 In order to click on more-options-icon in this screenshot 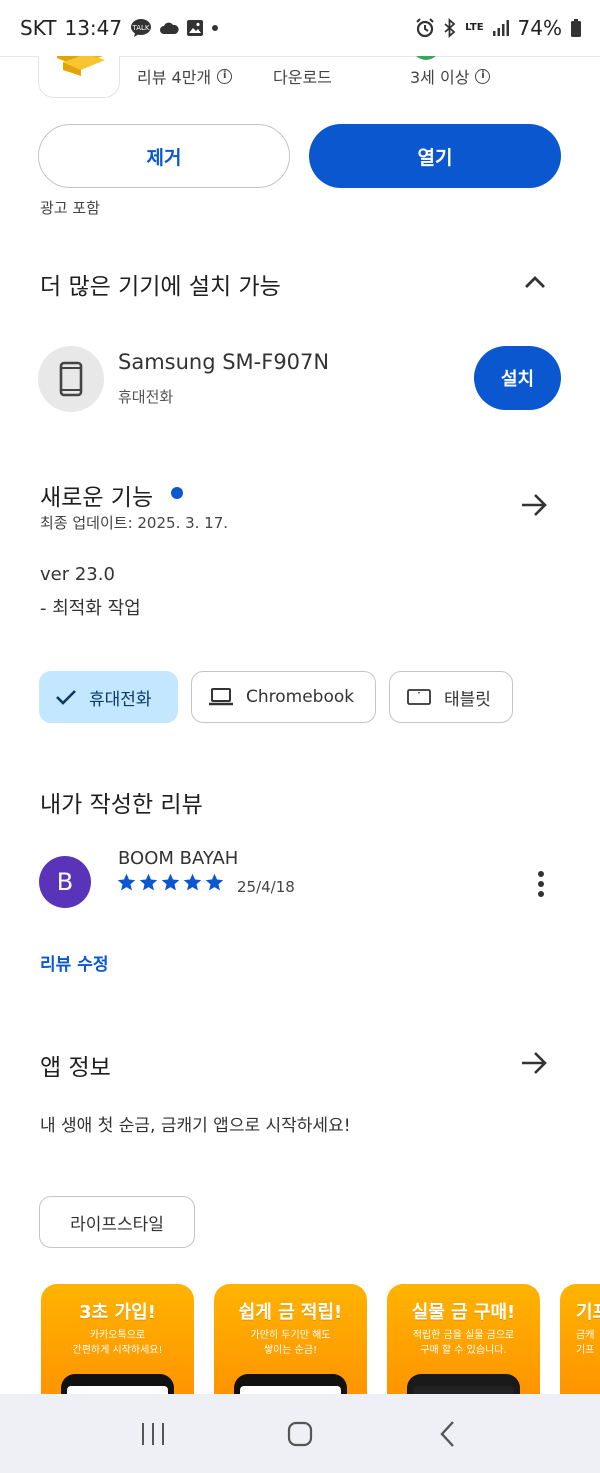, I will do `click(541, 884)`.